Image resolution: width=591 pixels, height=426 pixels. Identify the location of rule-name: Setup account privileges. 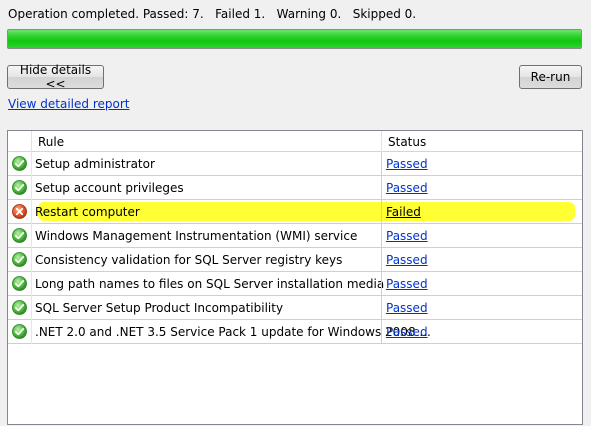
(109, 188).